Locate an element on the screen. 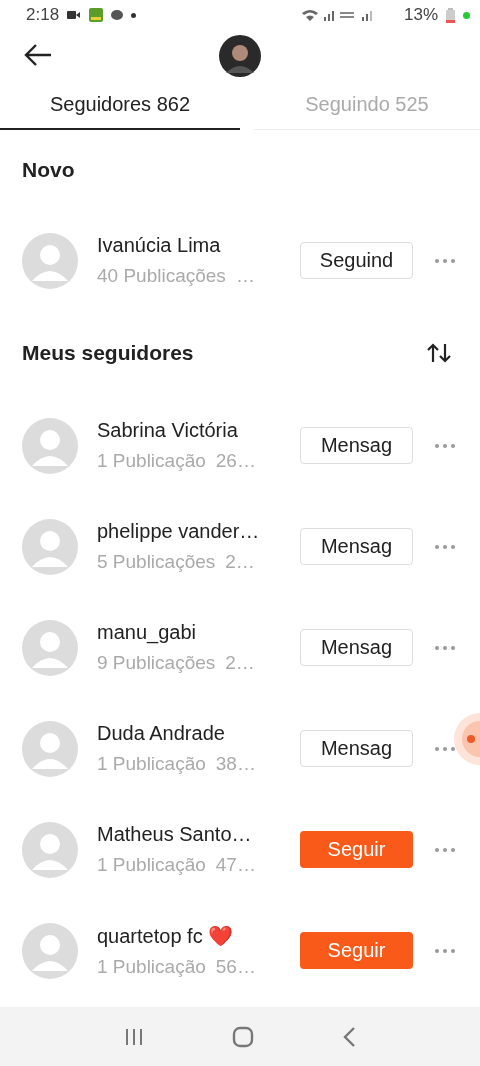 The width and height of the screenshot is (480, 1066). home-icon is located at coordinates (243, 1036).